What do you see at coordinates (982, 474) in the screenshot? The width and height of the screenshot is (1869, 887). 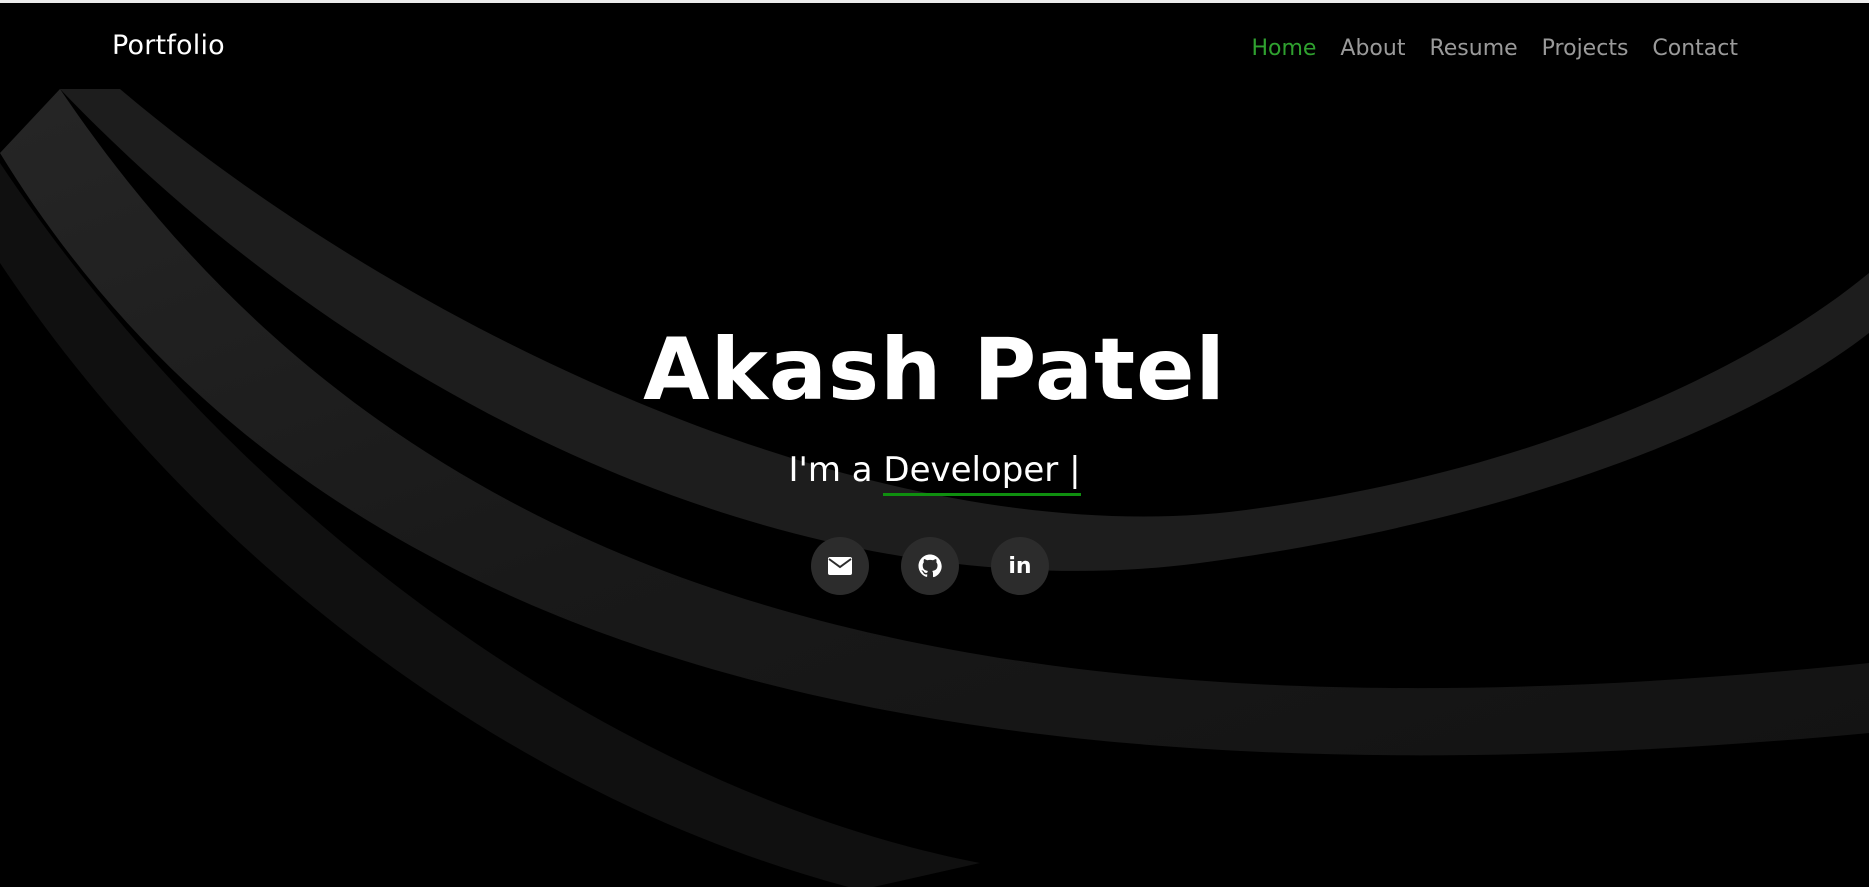 I see `typed-role: Developer |` at bounding box center [982, 474].